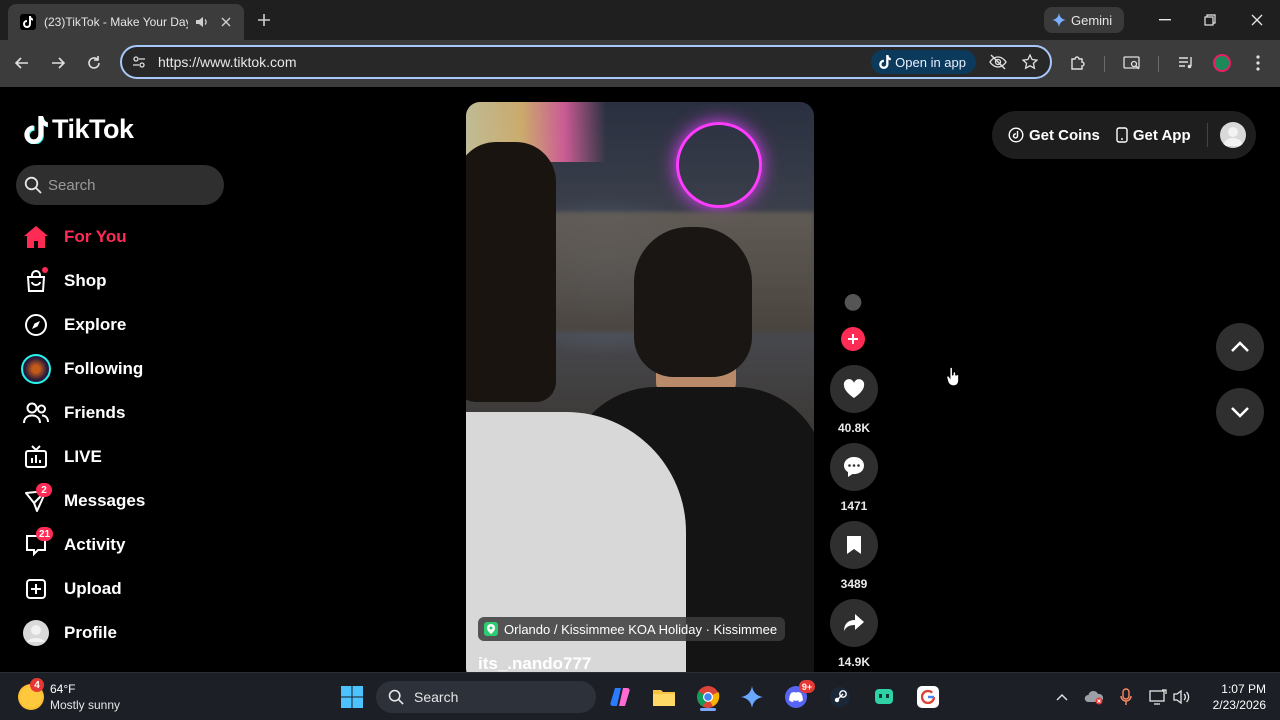 The width and height of the screenshot is (1280, 720). What do you see at coordinates (752, 697) in the screenshot?
I see `gemini-taskbar-icon` at bounding box center [752, 697].